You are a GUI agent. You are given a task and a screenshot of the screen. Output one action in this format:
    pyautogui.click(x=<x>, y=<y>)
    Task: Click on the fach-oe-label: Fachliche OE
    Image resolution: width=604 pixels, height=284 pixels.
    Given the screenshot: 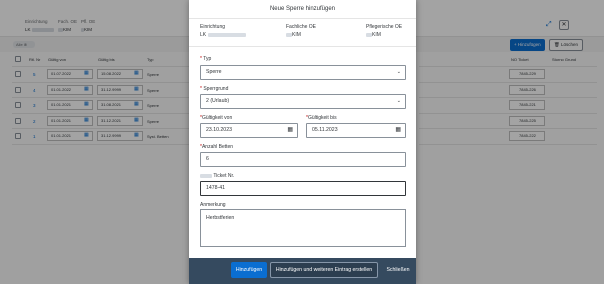 What is the action you would take?
    pyautogui.click(x=301, y=27)
    